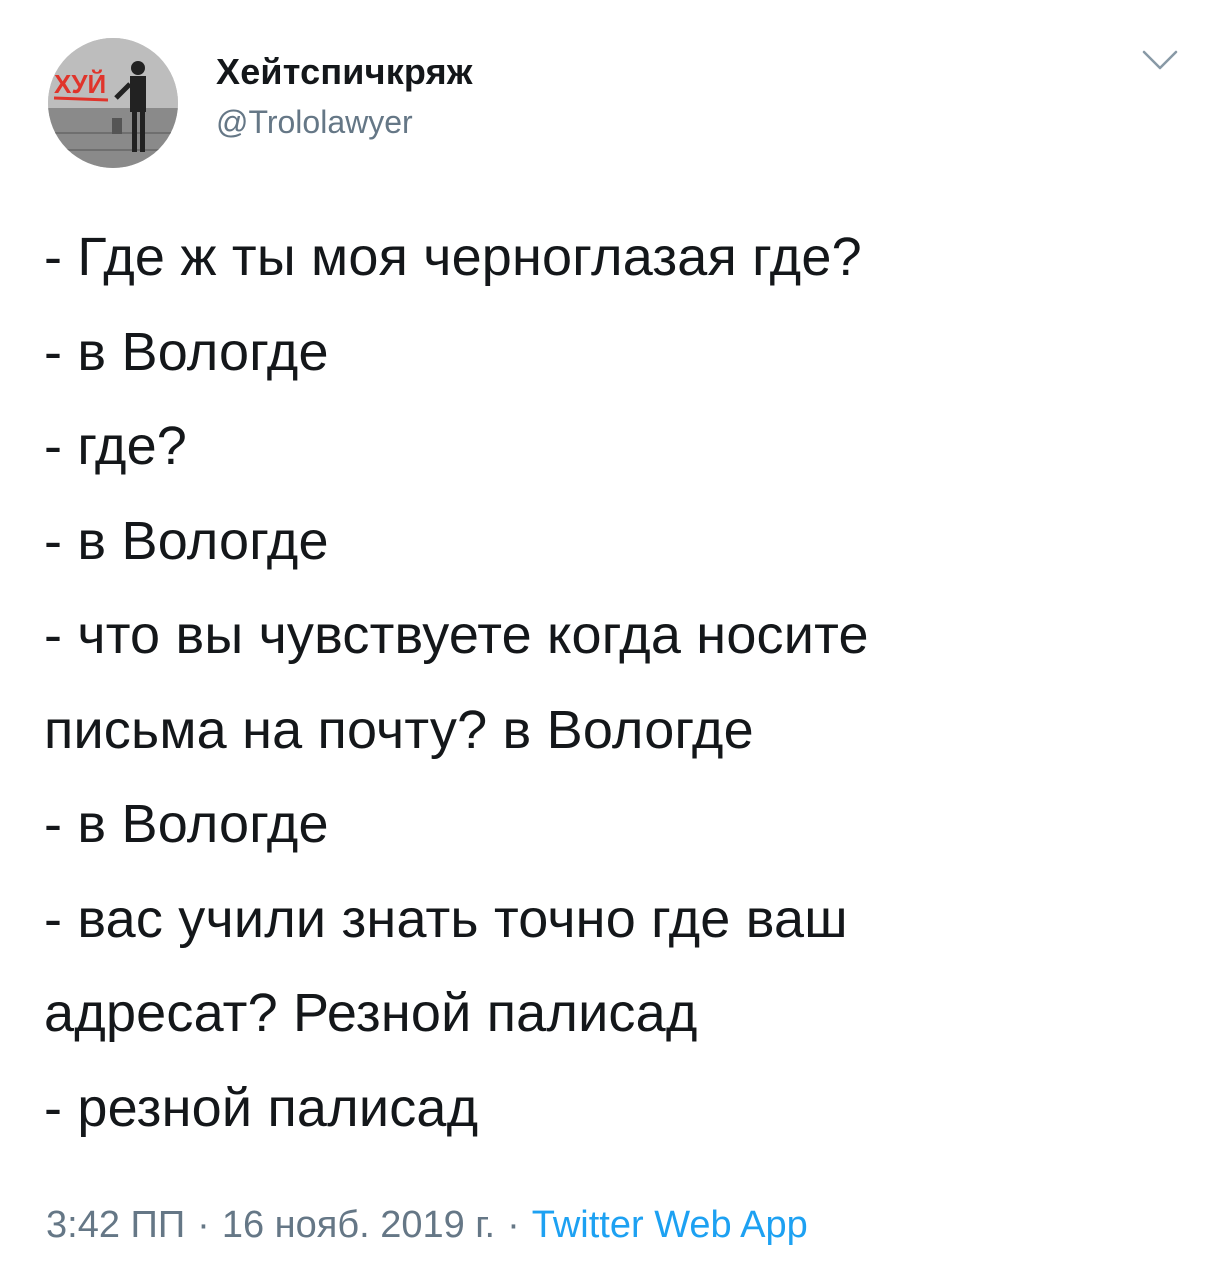 The image size is (1221, 1280). Describe the element at coordinates (344, 72) in the screenshot. I see `display-name: Хейтспичкряж` at that location.